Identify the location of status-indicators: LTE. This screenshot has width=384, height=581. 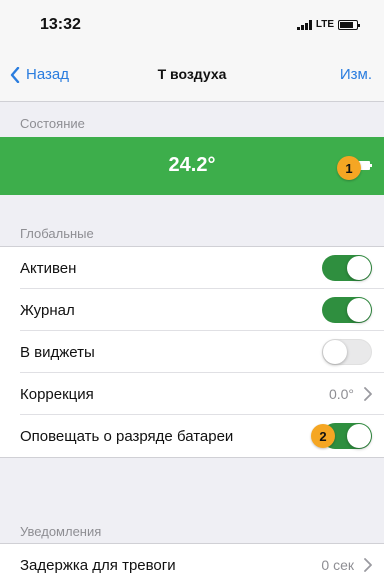
(328, 24).